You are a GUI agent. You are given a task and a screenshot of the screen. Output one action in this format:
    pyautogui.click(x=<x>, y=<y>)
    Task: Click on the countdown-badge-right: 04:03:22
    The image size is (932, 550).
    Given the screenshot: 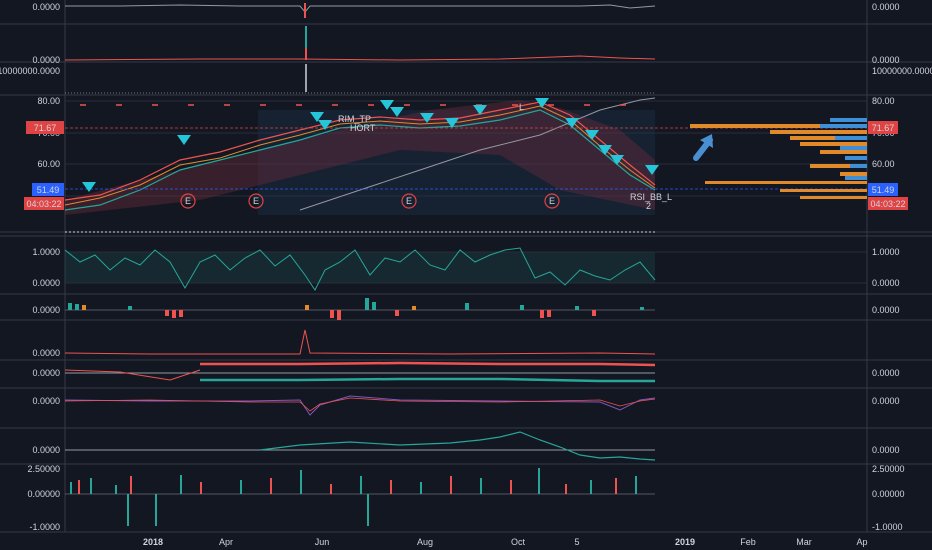 What is the action you would take?
    pyautogui.click(x=888, y=203)
    